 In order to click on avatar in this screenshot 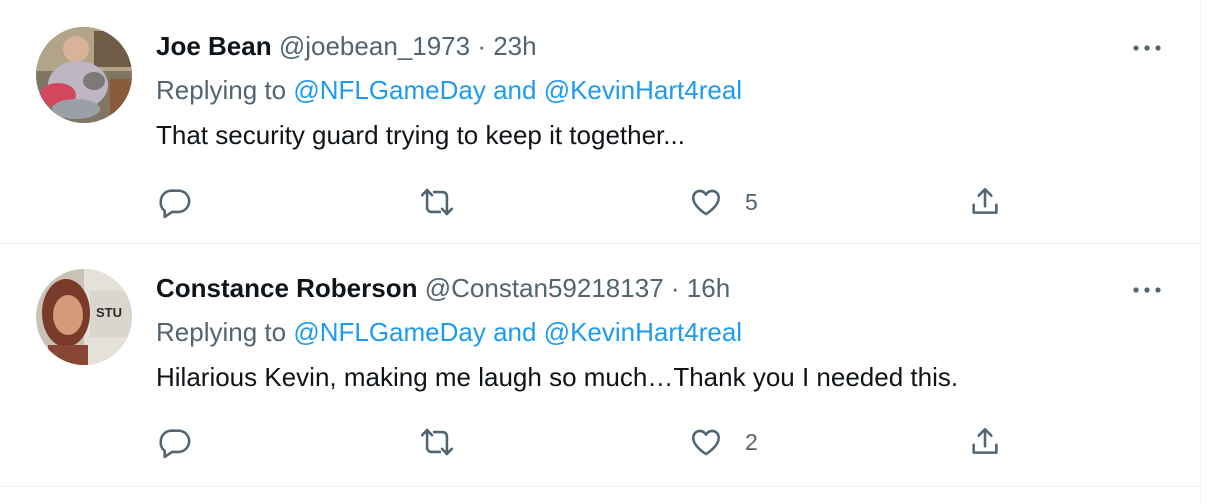, I will do `click(84, 75)`.